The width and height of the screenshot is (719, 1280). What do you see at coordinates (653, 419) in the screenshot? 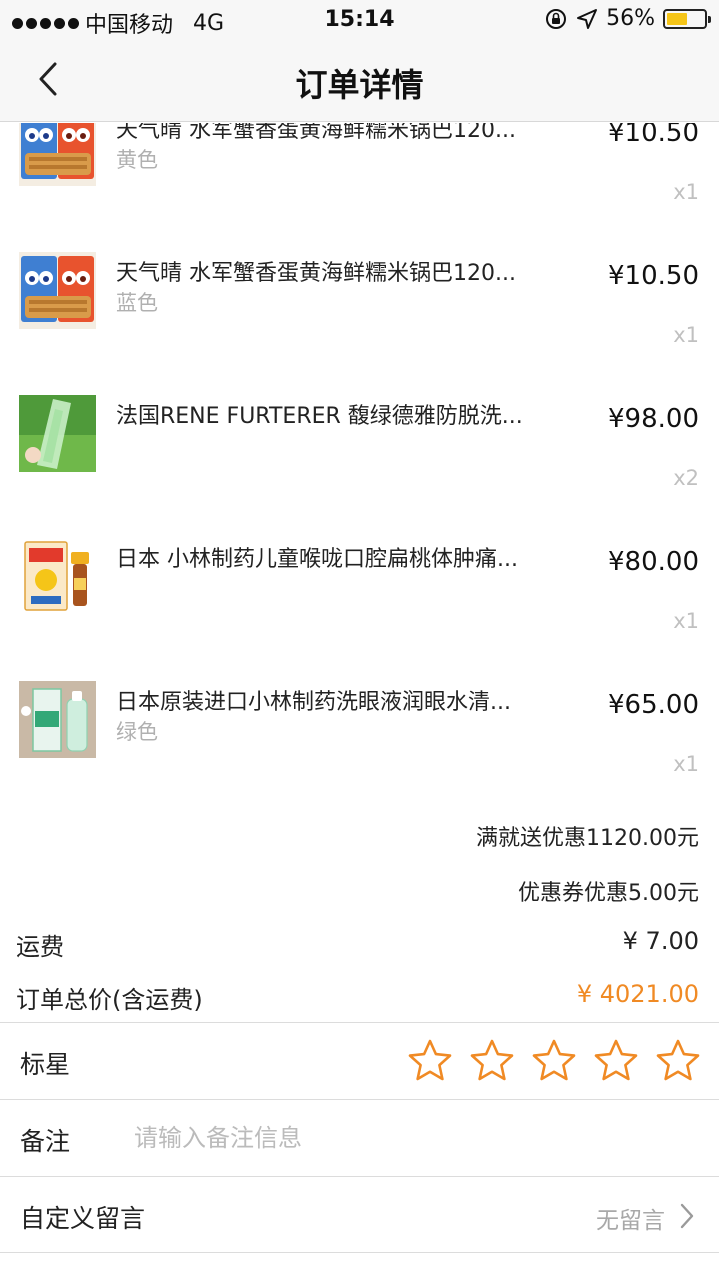
I see `product-price: ¥98.00` at bounding box center [653, 419].